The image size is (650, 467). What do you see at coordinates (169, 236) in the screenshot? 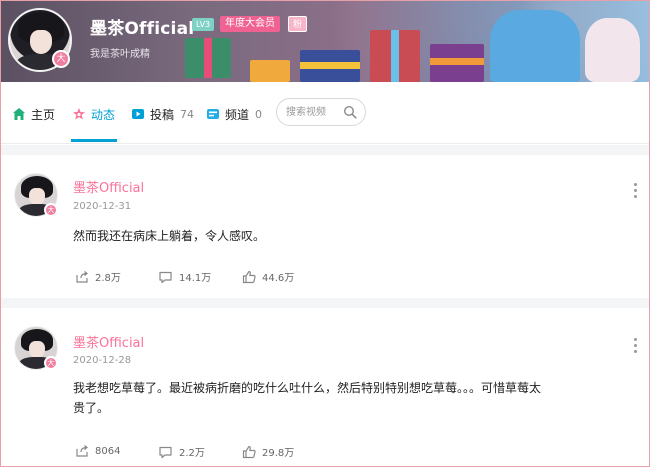
I see `post-text: 然而我还在病床上躺着，令人感叹。` at bounding box center [169, 236].